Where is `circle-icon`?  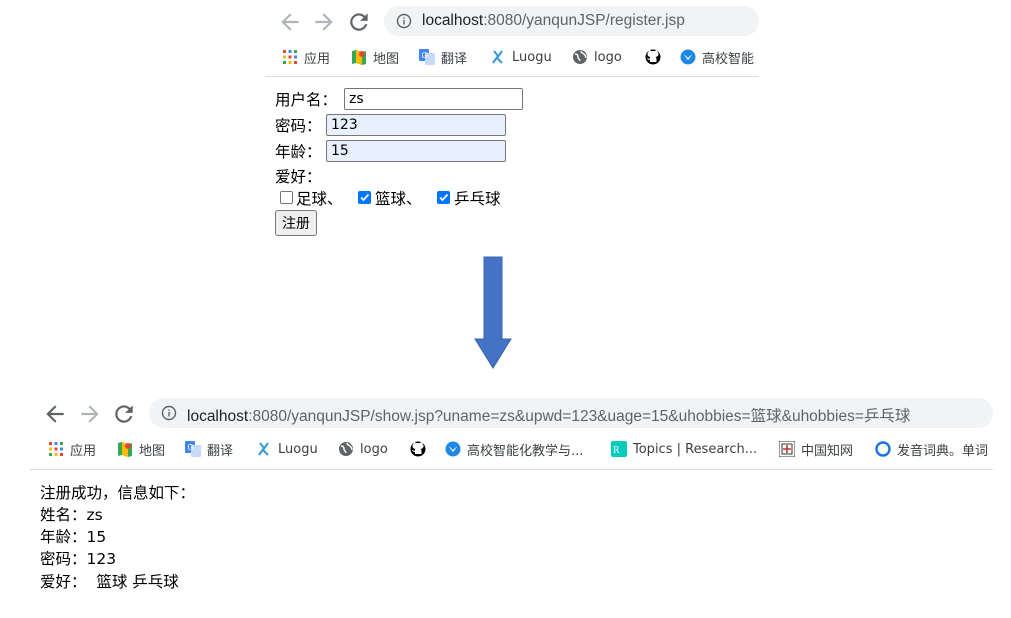 circle-icon is located at coordinates (883, 449).